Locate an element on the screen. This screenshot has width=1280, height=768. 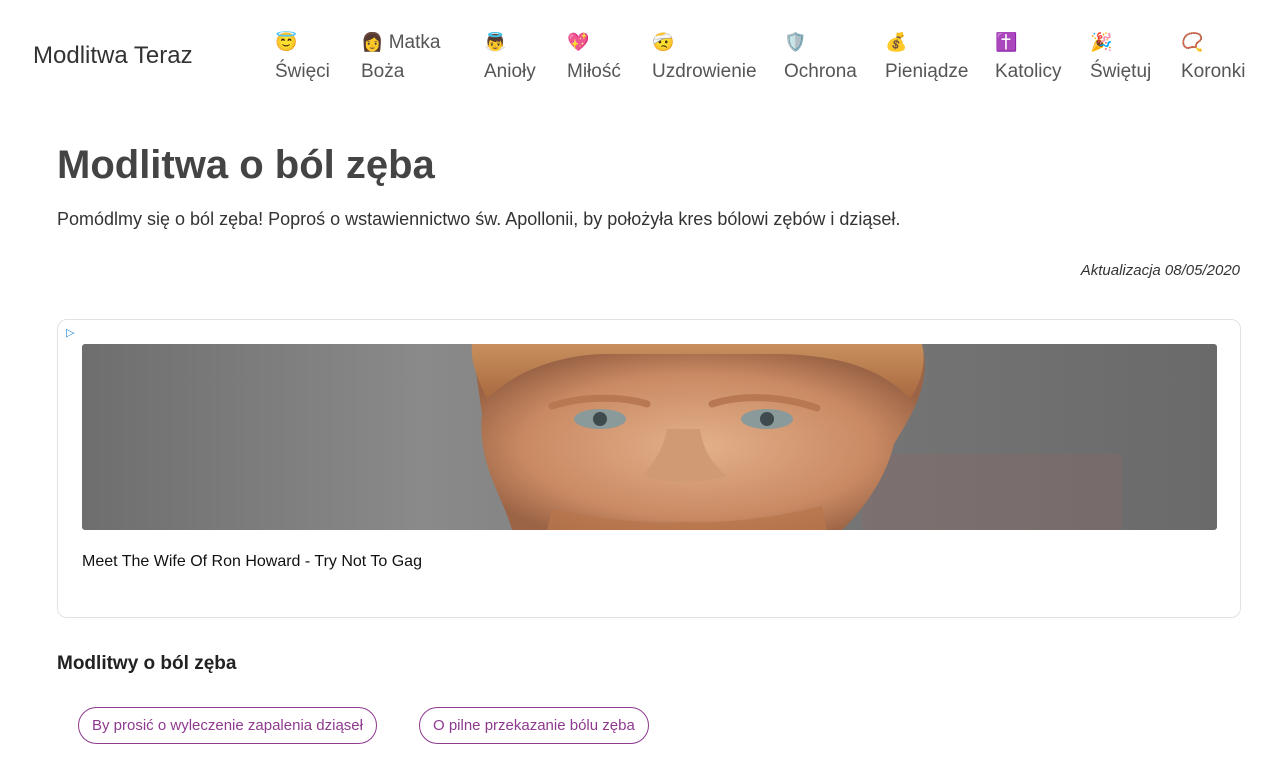
party-popper-icon: 🎉 is located at coordinates (1101, 42).